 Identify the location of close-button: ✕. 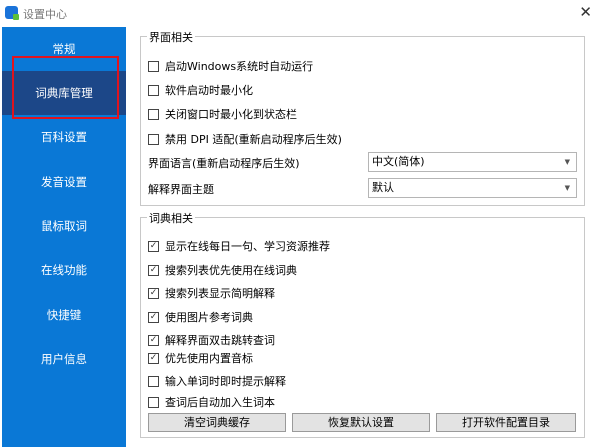
(585, 12).